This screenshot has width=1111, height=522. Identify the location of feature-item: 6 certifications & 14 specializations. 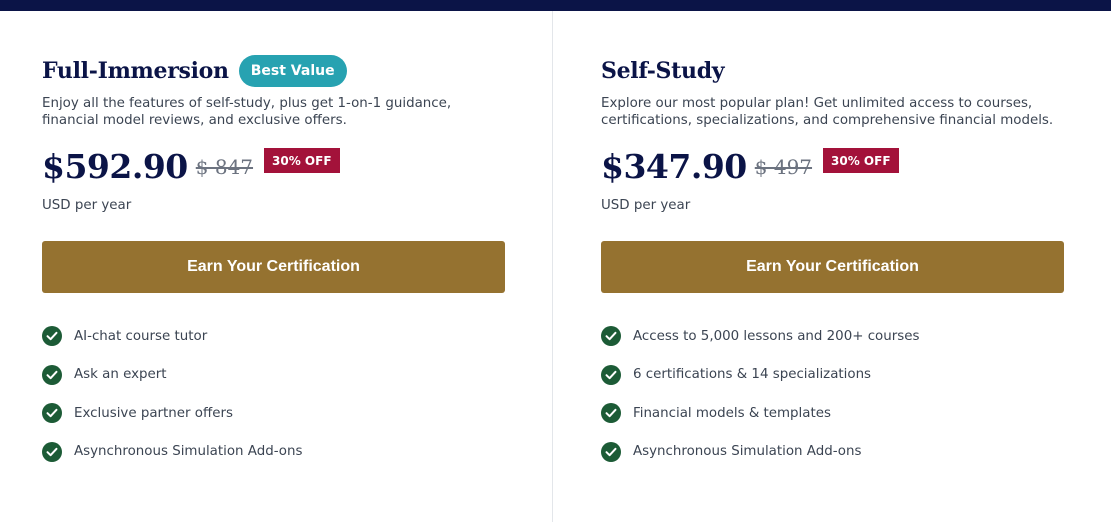
(760, 375).